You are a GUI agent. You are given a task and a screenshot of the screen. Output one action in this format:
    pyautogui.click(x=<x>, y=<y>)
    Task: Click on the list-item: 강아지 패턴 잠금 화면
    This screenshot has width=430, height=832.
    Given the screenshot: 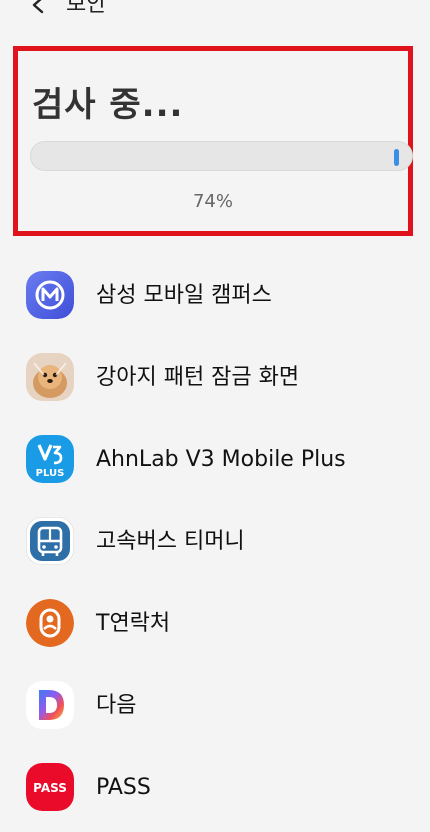 What is the action you would take?
    pyautogui.click(x=215, y=381)
    